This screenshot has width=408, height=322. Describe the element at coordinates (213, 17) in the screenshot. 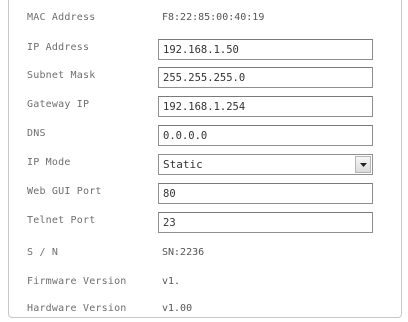

I see `mac-address-value: F8:22:85:00:40:19` at that location.